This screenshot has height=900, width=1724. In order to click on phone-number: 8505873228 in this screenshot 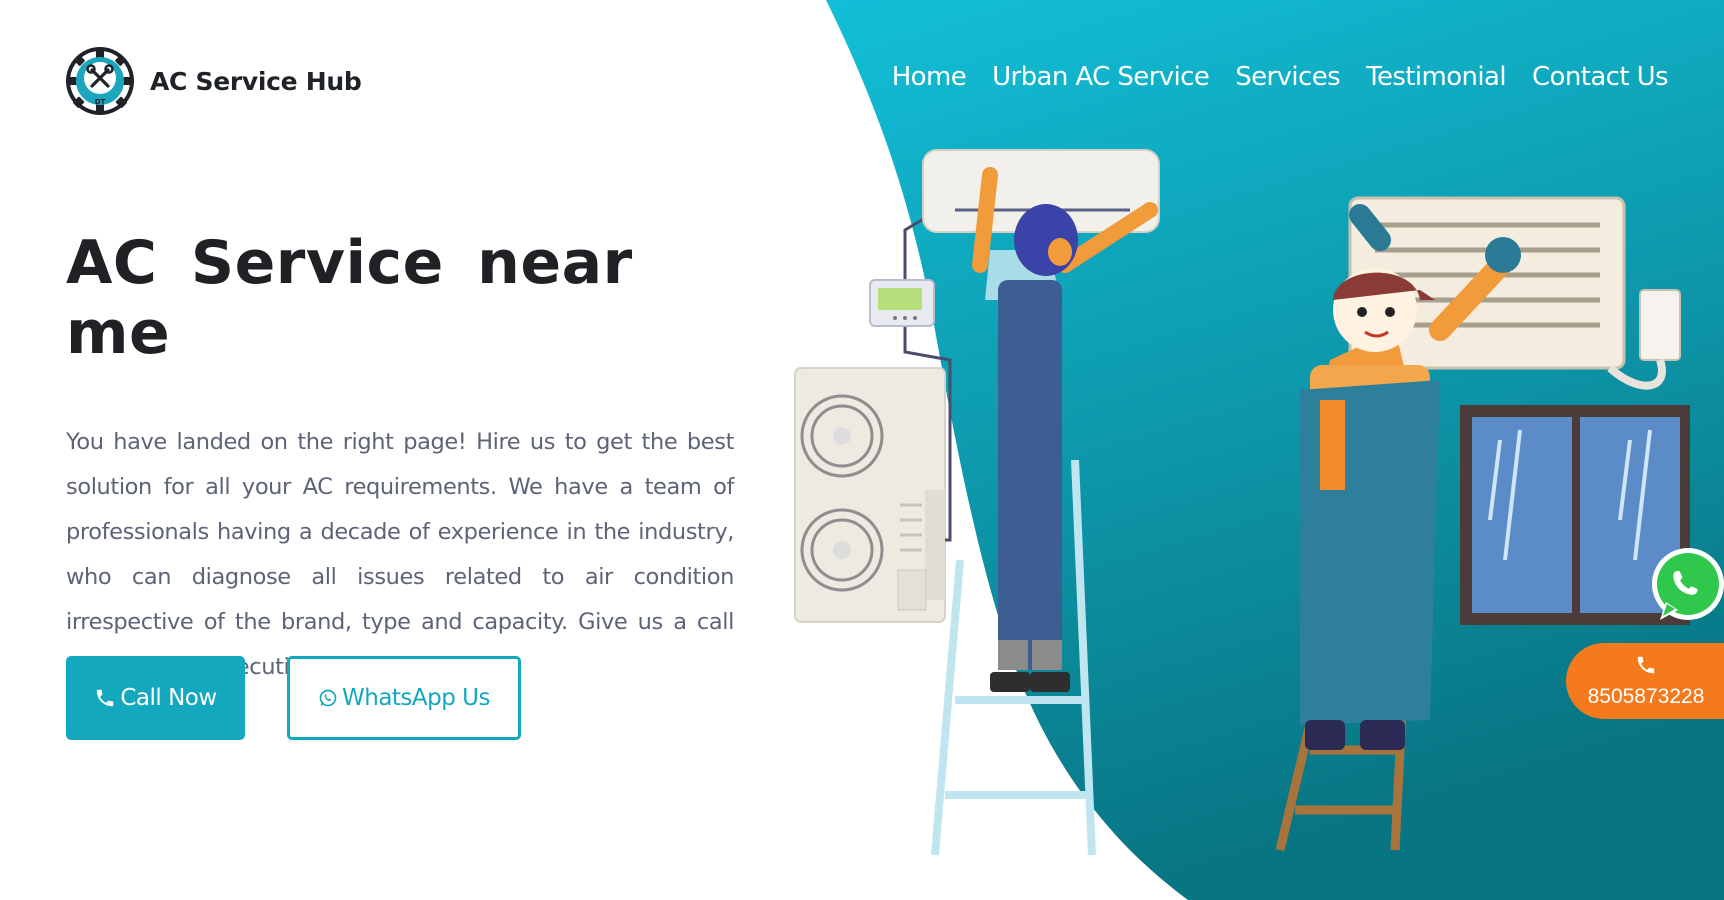, I will do `click(1646, 696)`.